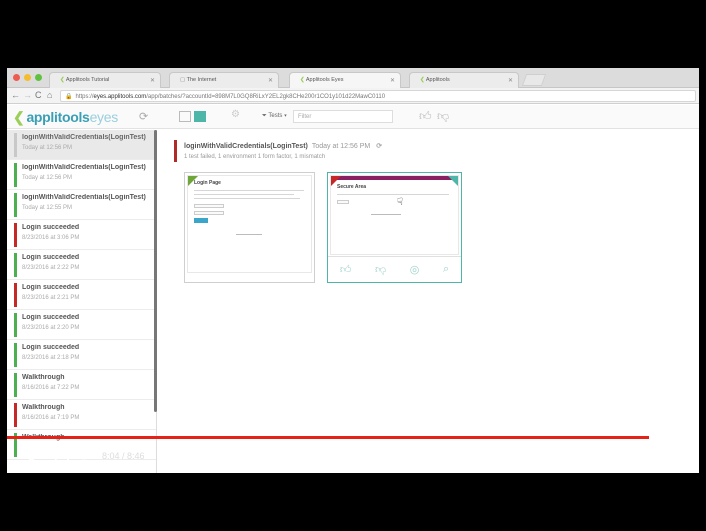 Image resolution: width=706 pixels, height=531 pixels. What do you see at coordinates (599, 456) in the screenshot?
I see `settings-gear-icon: ⚙` at bounding box center [599, 456].